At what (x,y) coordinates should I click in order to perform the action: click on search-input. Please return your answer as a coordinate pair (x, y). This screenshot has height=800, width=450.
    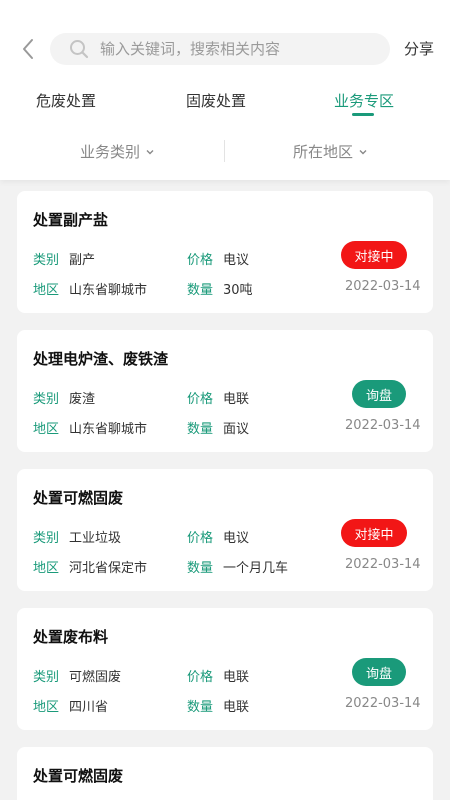
    Looking at the image, I should click on (220, 49).